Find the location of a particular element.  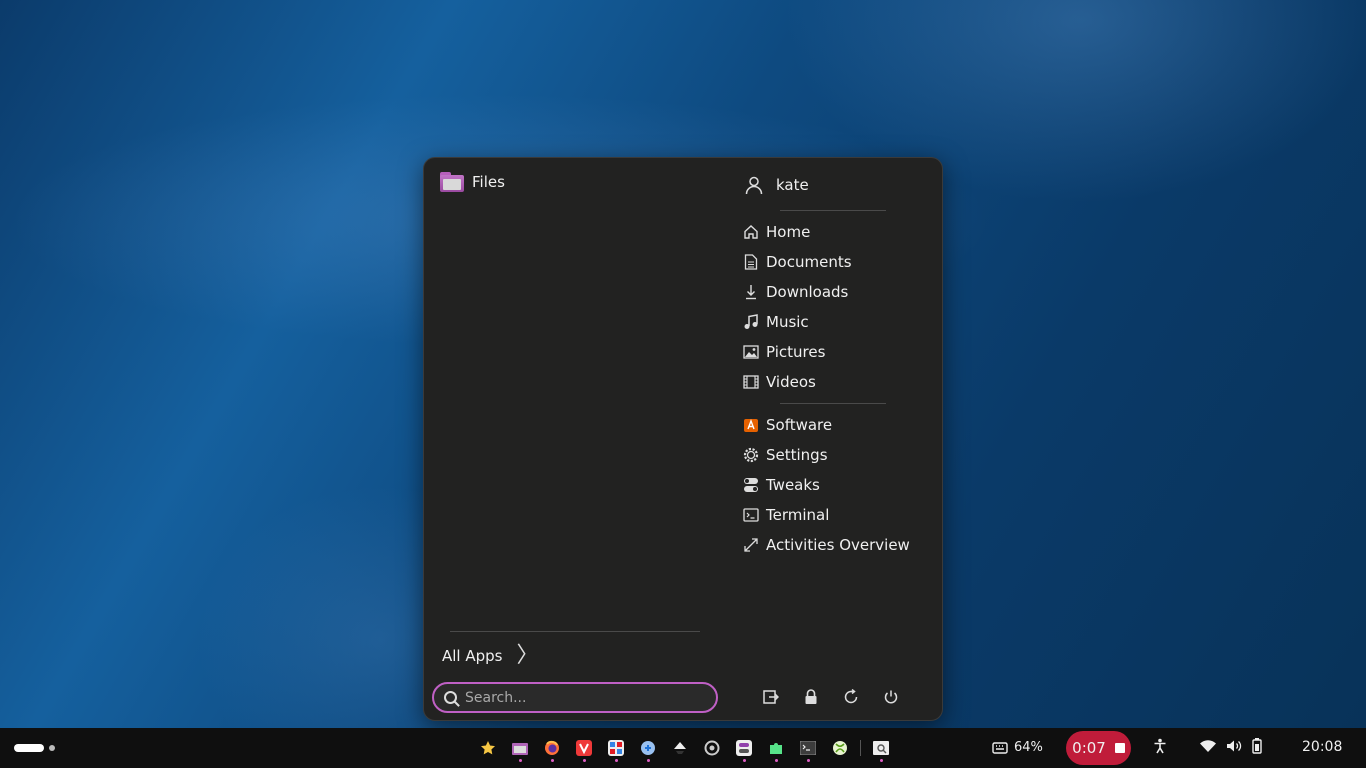

volume-icon is located at coordinates (1234, 746).